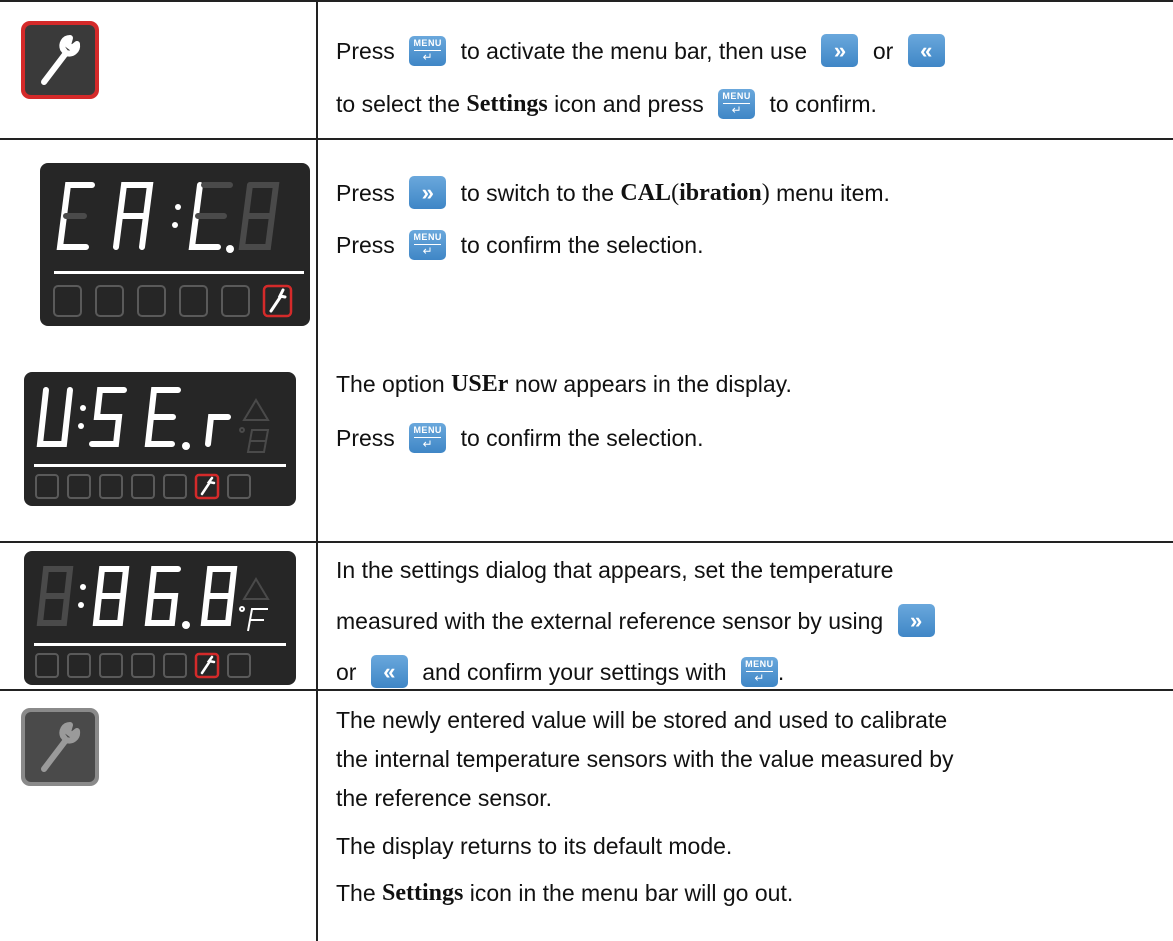 The width and height of the screenshot is (1173, 941). What do you see at coordinates (160, 622) in the screenshot?
I see `value-display-readout` at bounding box center [160, 622].